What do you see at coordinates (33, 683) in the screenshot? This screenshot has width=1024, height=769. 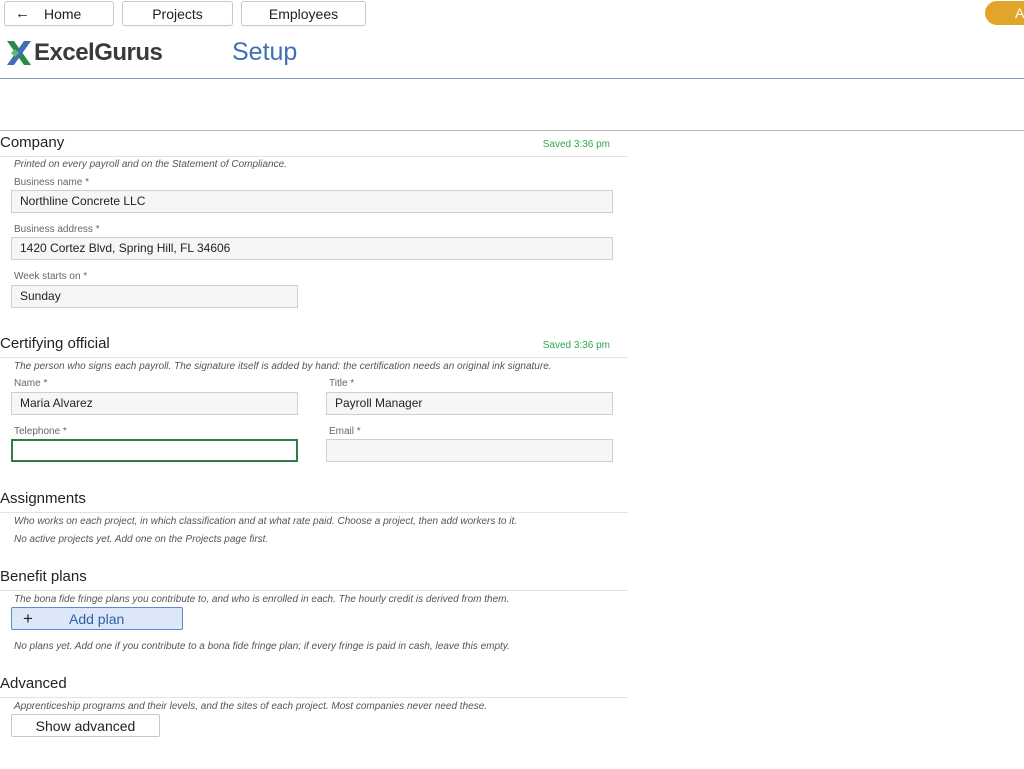 I see `advanced-title: Advanced` at bounding box center [33, 683].